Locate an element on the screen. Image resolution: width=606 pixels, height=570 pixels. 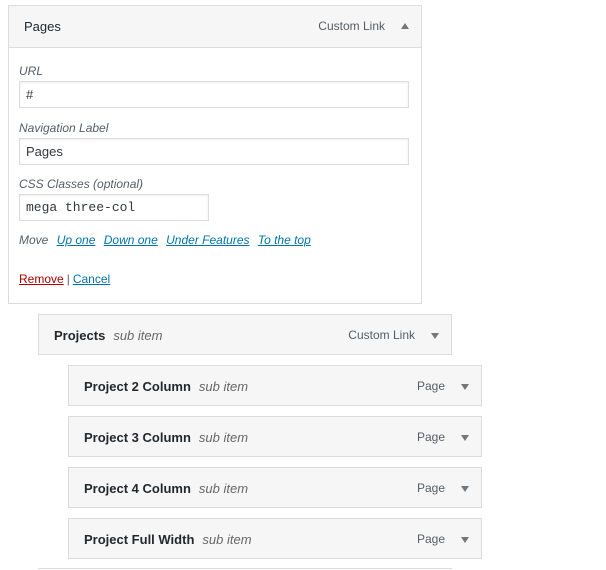
menu-item-project-4-column: Project 4 Column sub item Page is located at coordinates (275, 487).